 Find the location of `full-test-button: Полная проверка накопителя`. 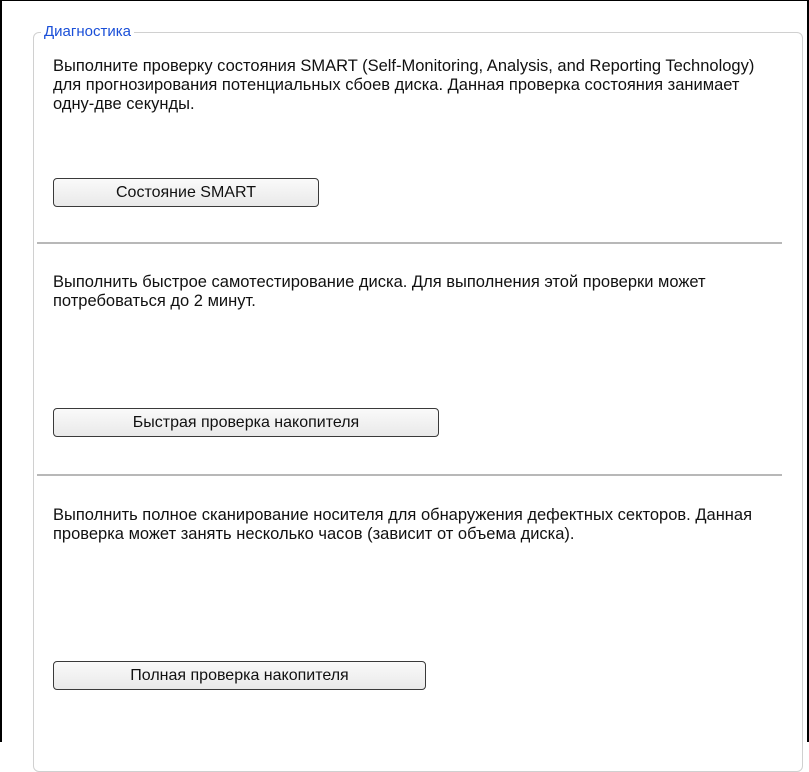

full-test-button: Полная проверка накопителя is located at coordinates (239, 675).